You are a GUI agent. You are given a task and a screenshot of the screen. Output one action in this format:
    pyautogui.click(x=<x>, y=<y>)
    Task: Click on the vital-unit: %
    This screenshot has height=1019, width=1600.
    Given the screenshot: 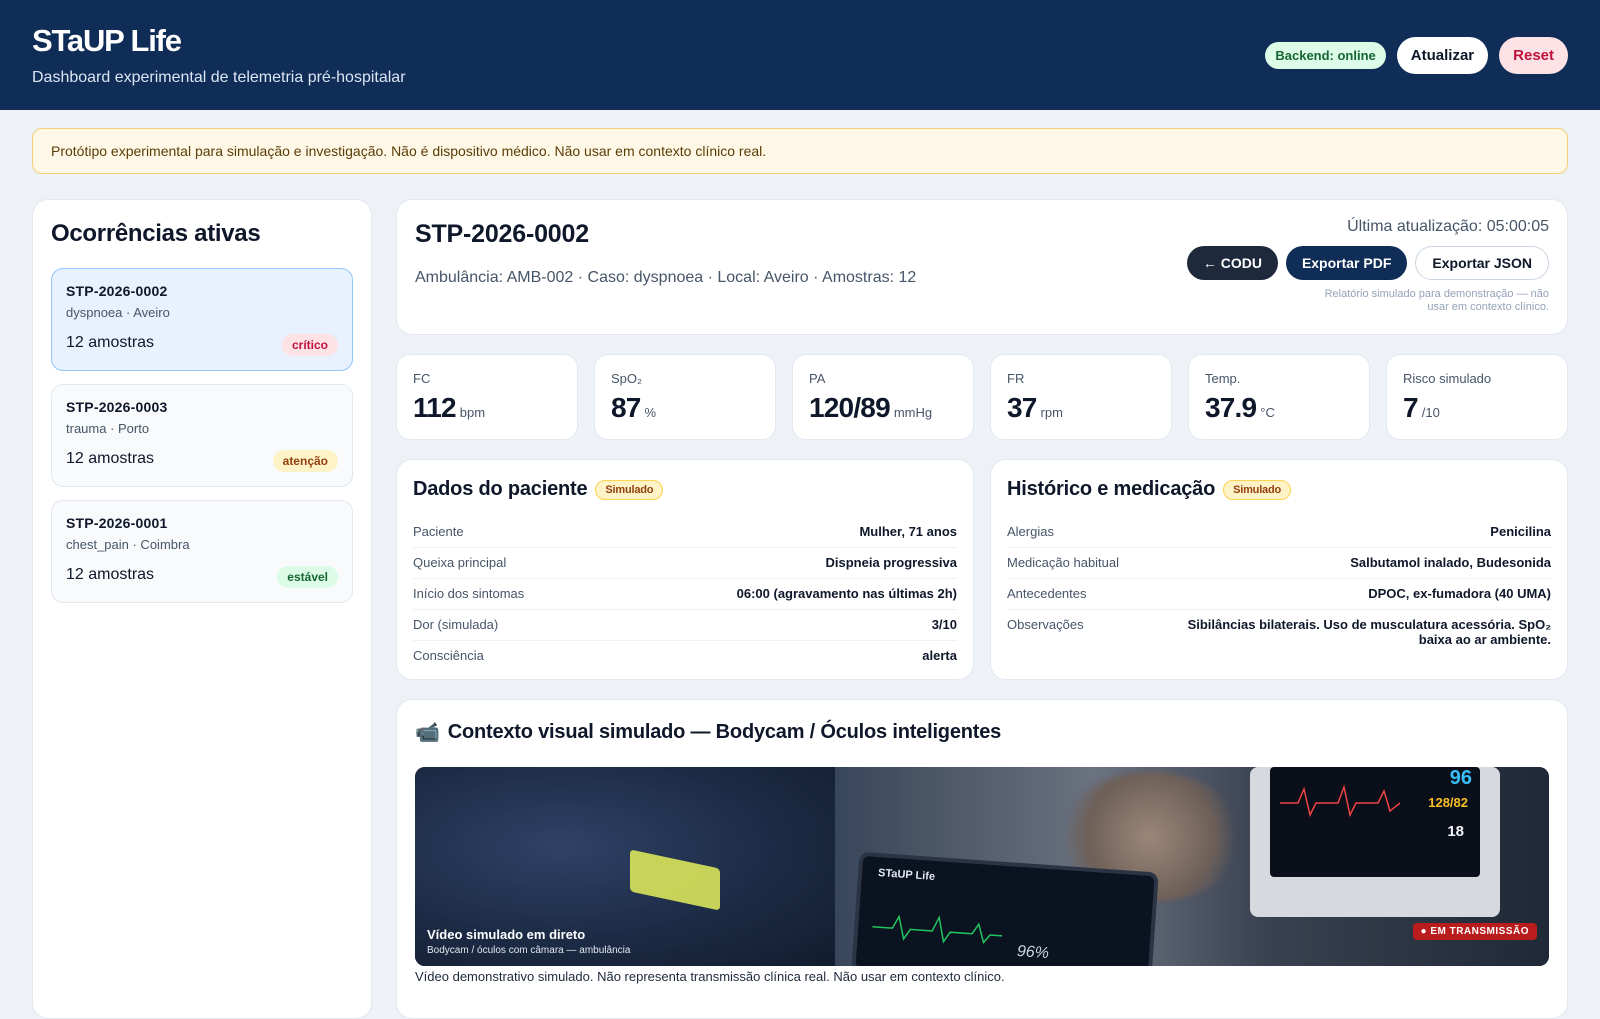 What is the action you would take?
    pyautogui.click(x=650, y=412)
    